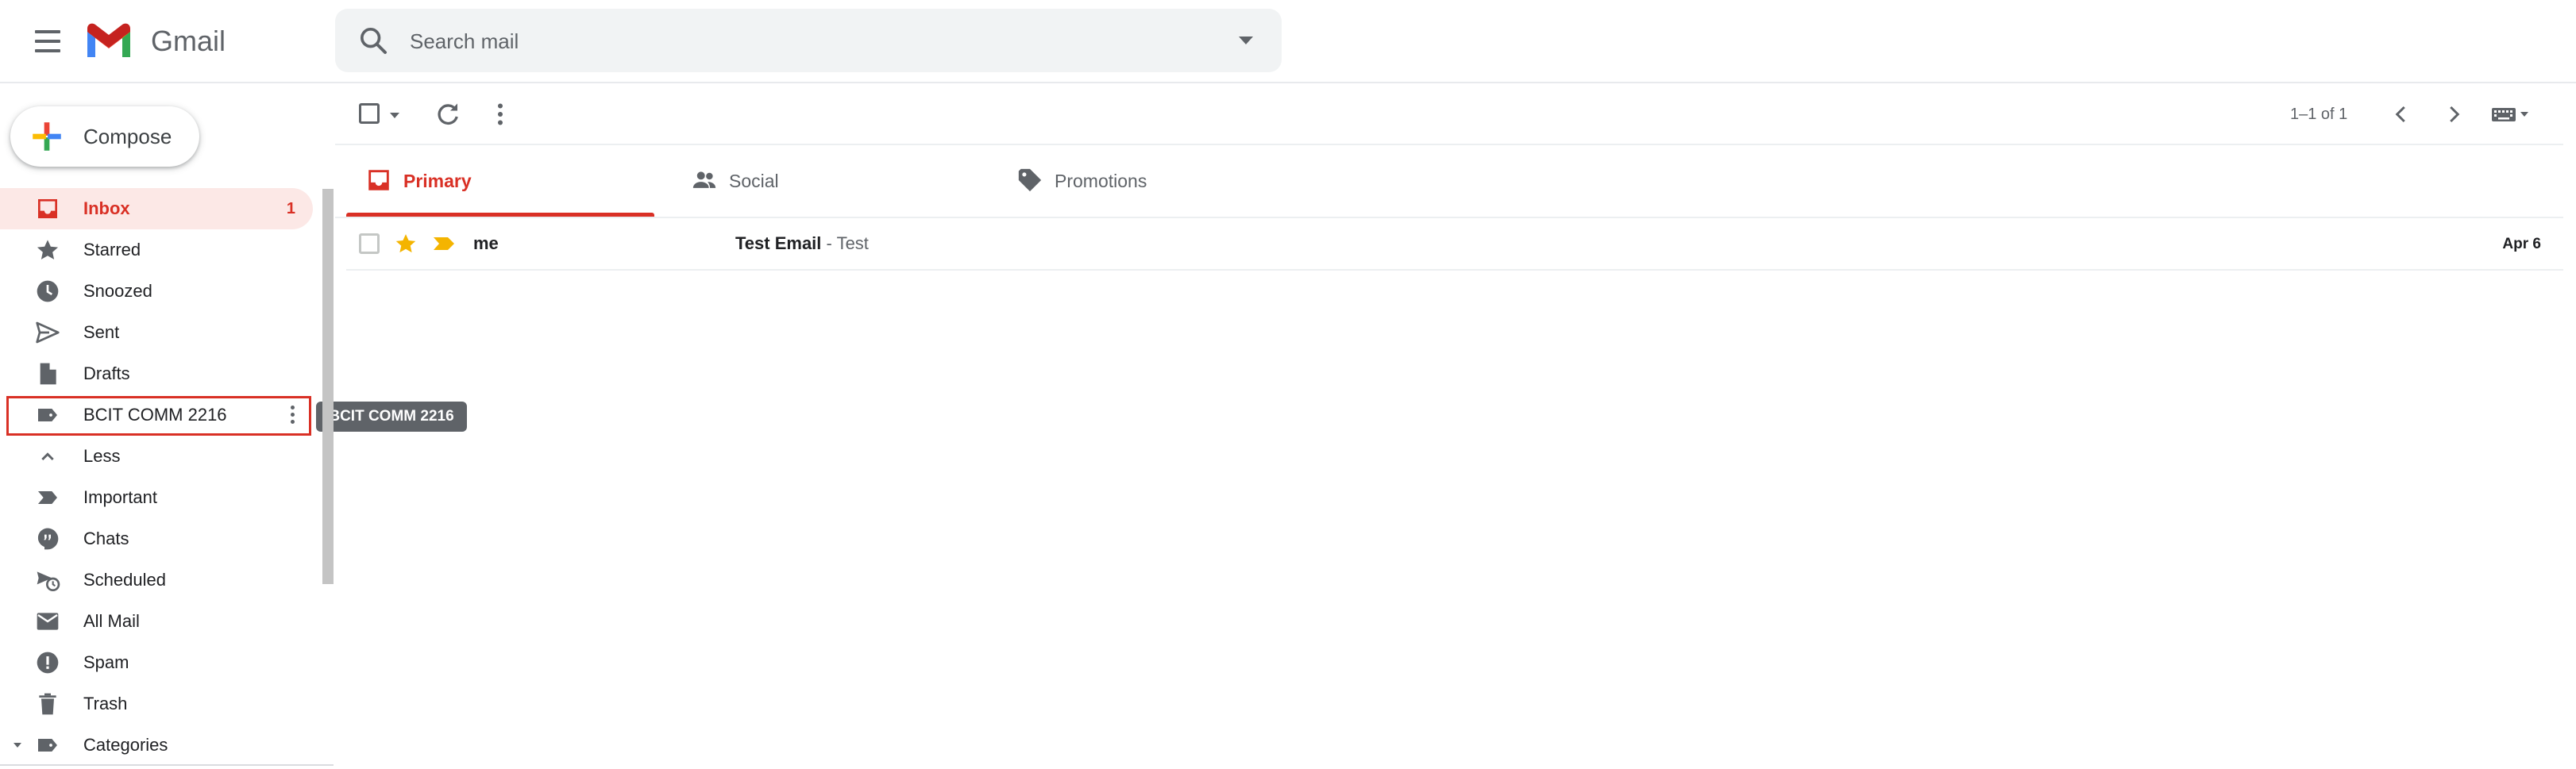 This screenshot has height=769, width=2576. I want to click on search-input, so click(806, 41).